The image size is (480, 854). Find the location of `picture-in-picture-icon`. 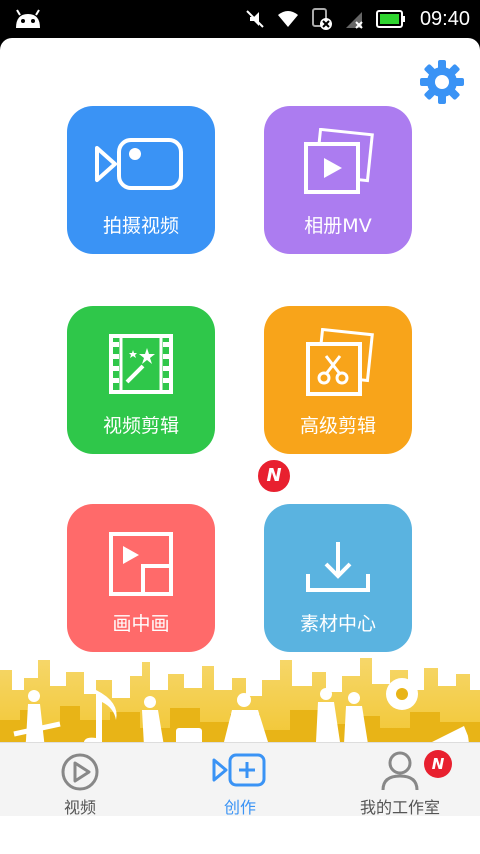

picture-in-picture-icon is located at coordinates (141, 564).